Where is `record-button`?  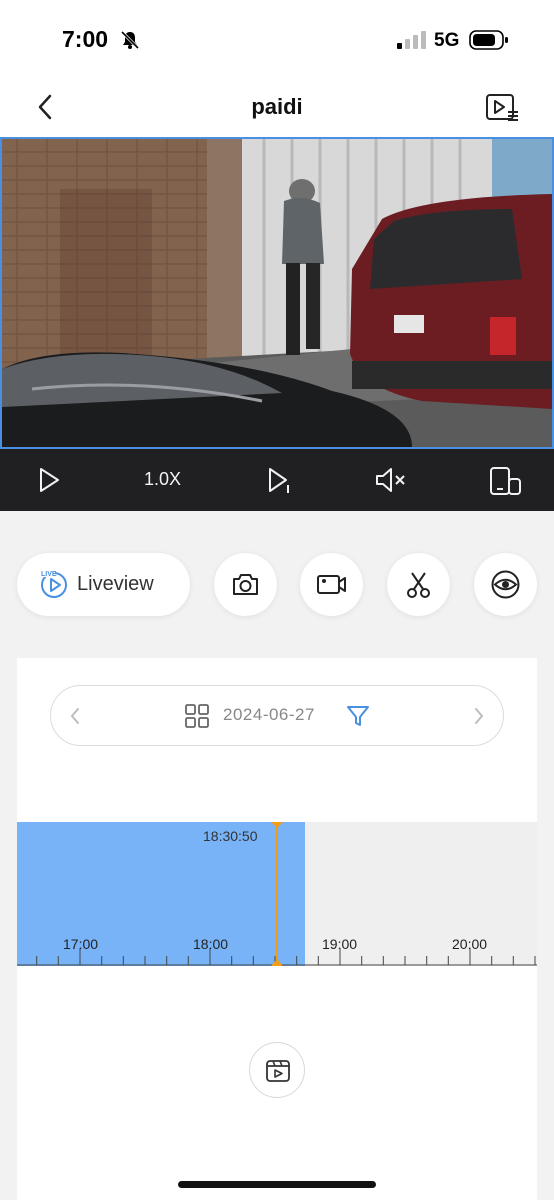
record-button is located at coordinates (331, 584).